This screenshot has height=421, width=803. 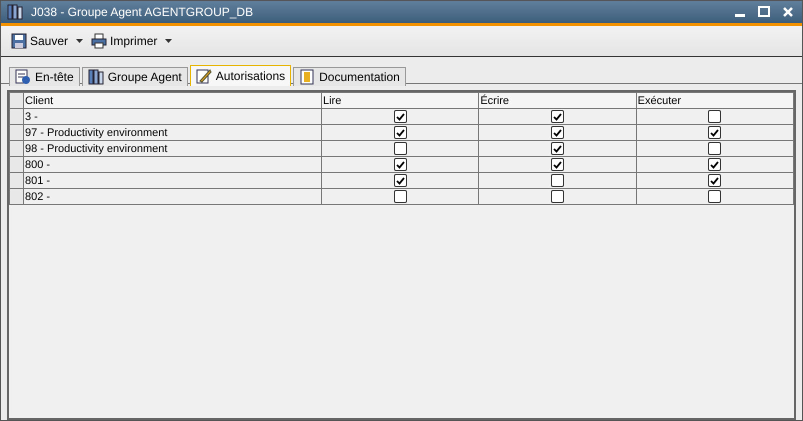 What do you see at coordinates (135, 76) in the screenshot?
I see `tab: Groupe Agent` at bounding box center [135, 76].